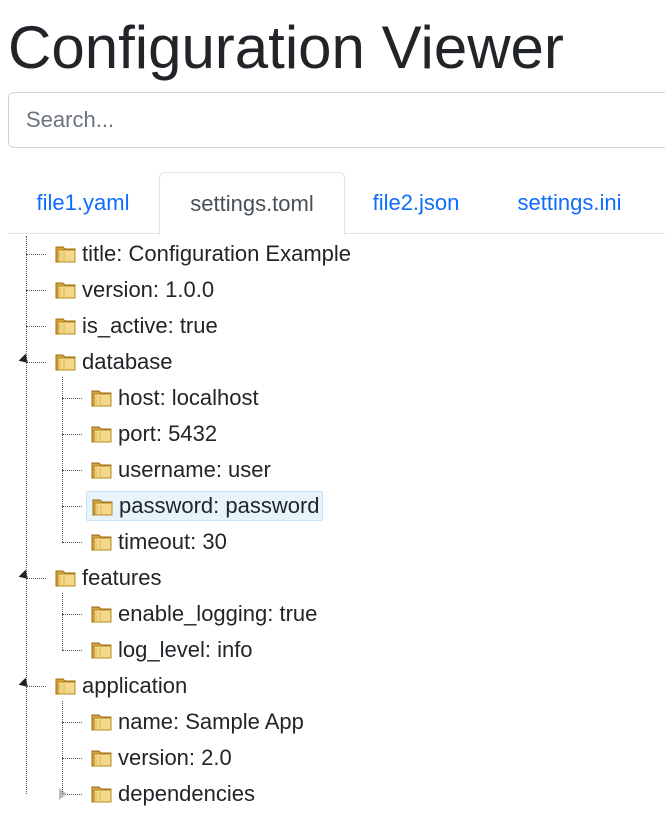 Image resolution: width=665 pixels, height=836 pixels. Describe the element at coordinates (185, 649) in the screenshot. I see `tree-node-label: log_level: info` at that location.